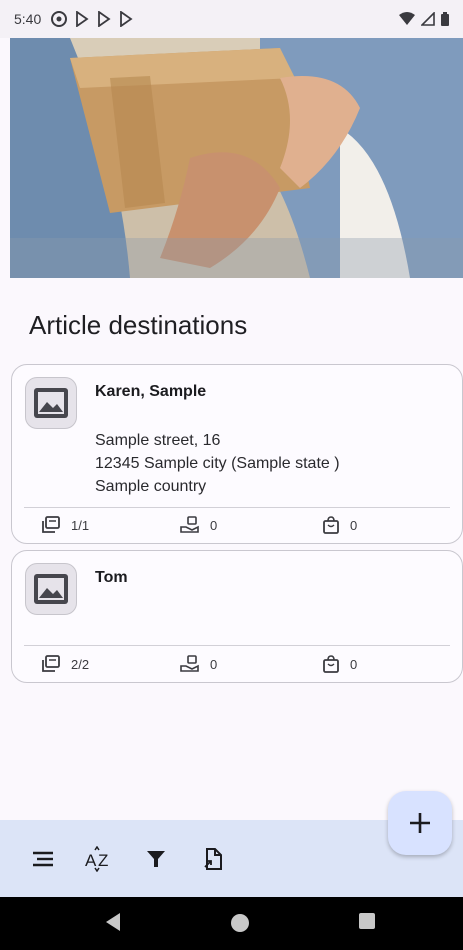 The height and width of the screenshot is (950, 463). I want to click on status-bar: 5:40, so click(231, 19).